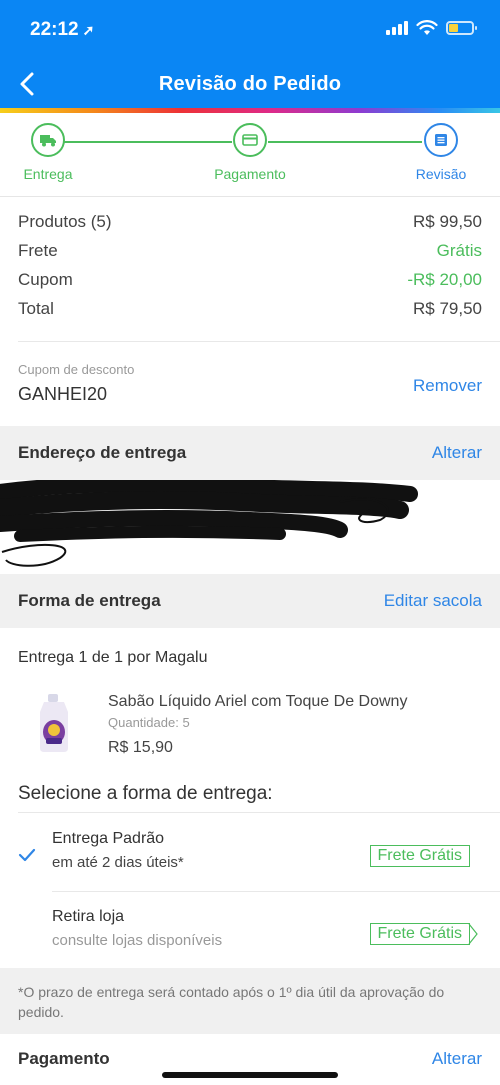 The image size is (500, 1085). What do you see at coordinates (441, 174) in the screenshot?
I see `step-revisao-label: Revisão` at bounding box center [441, 174].